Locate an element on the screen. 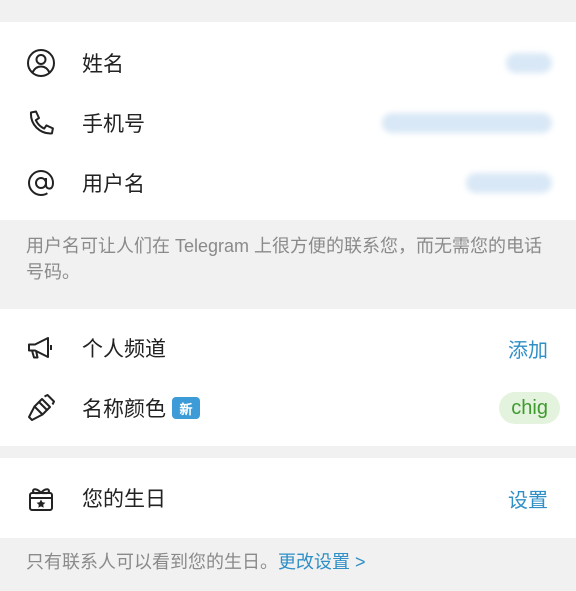 This screenshot has width=576, height=591. personal-channel-row: 个人频道 添加 is located at coordinates (288, 348).